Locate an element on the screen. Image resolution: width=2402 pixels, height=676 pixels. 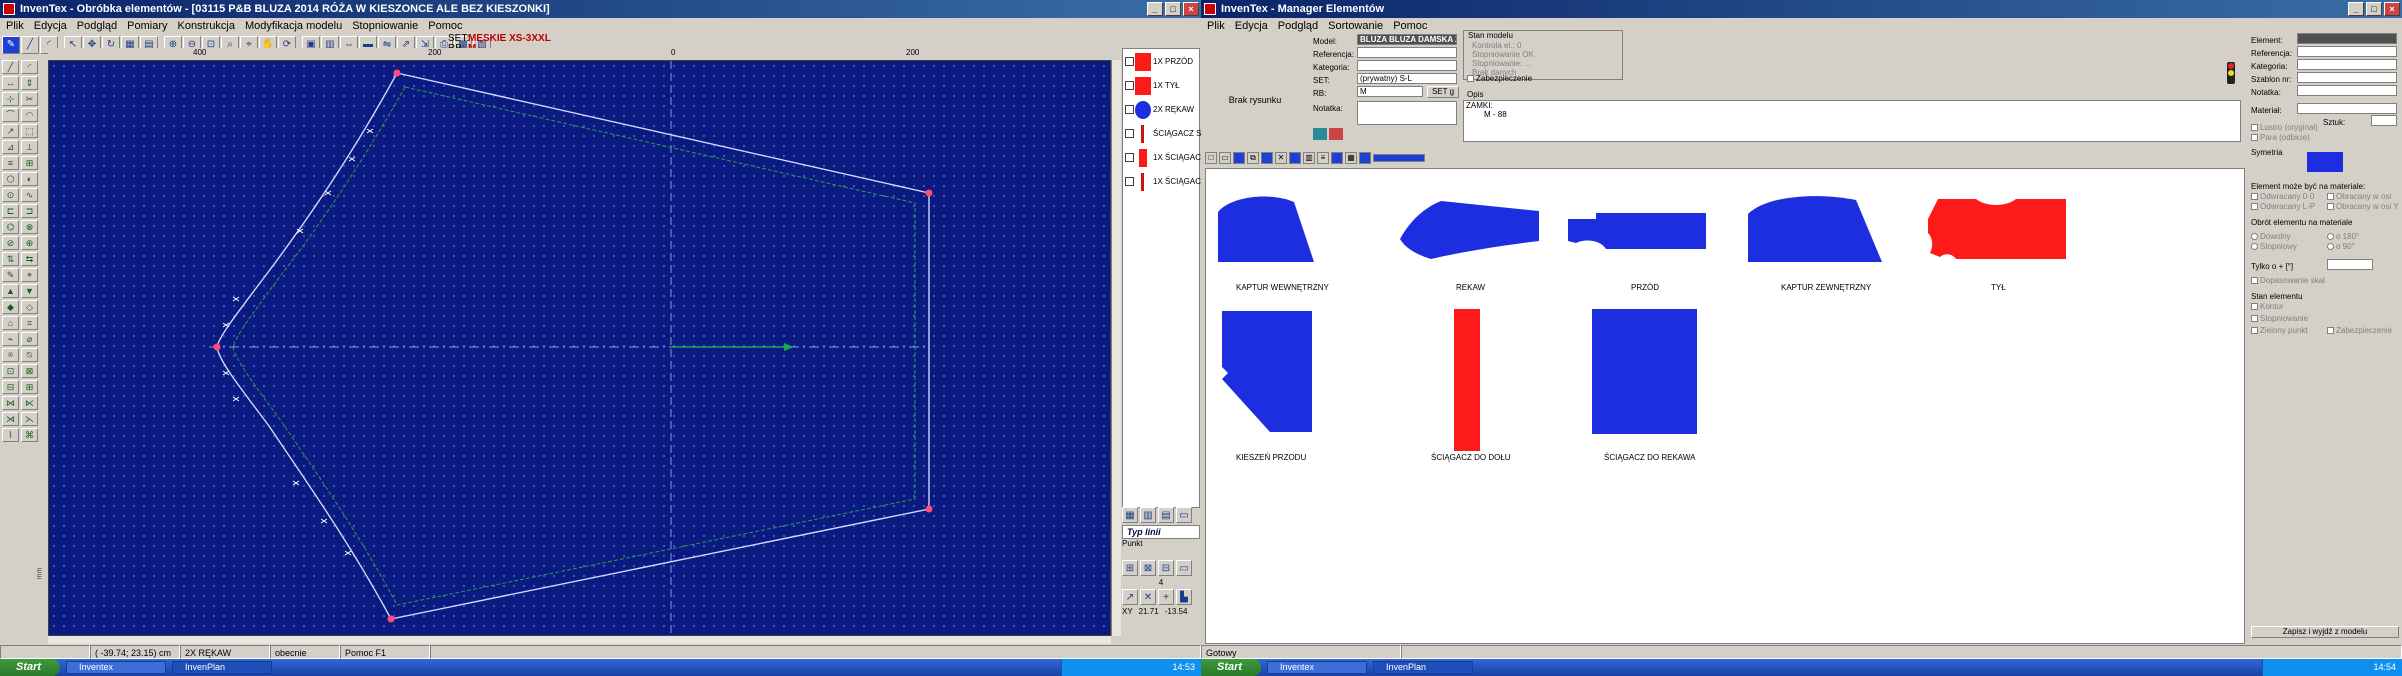
point-tool4-icon: ▭ is located at coordinates (1184, 568).